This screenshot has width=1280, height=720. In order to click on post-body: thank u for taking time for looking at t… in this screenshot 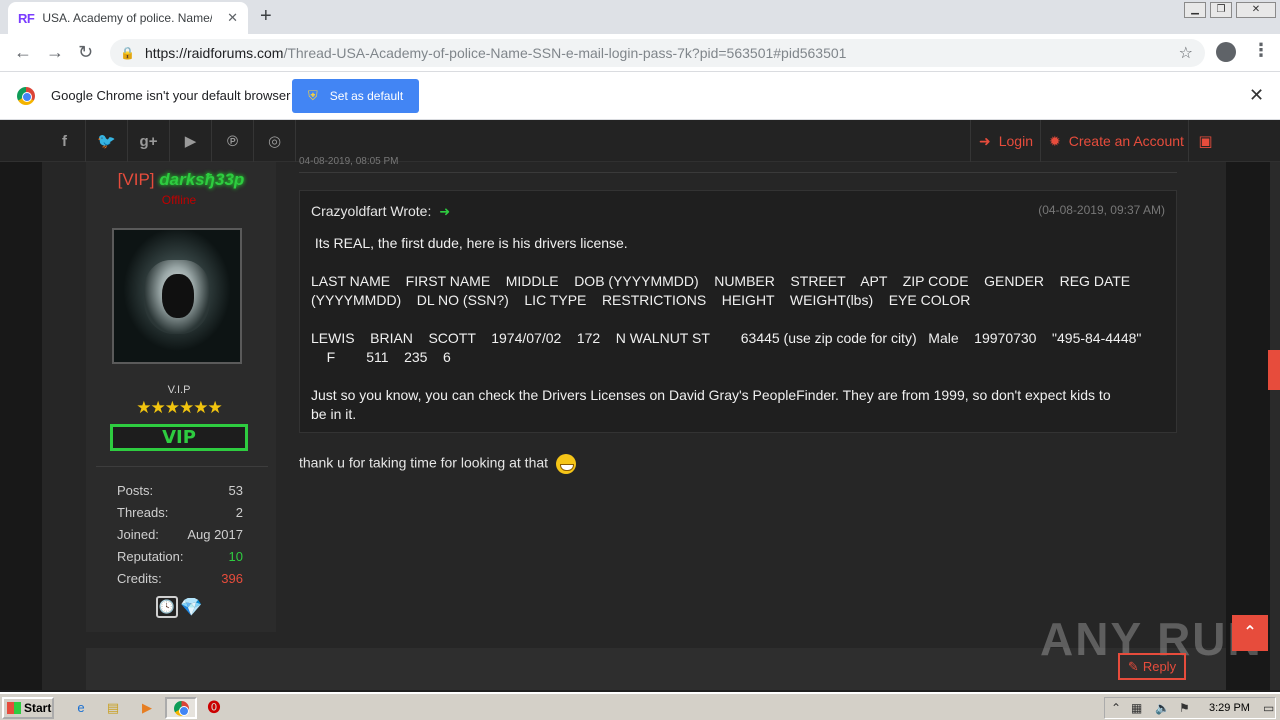, I will do `click(437, 464)`.